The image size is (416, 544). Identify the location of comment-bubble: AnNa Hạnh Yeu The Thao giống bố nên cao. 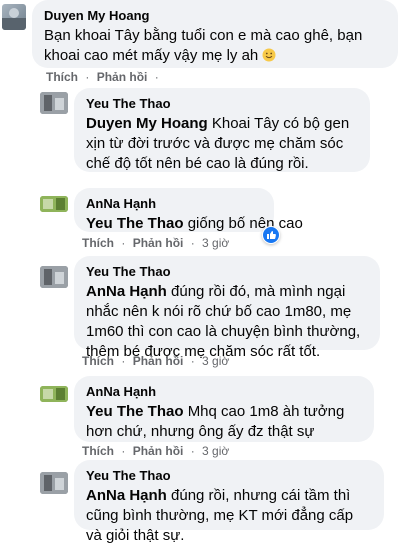
(188, 211).